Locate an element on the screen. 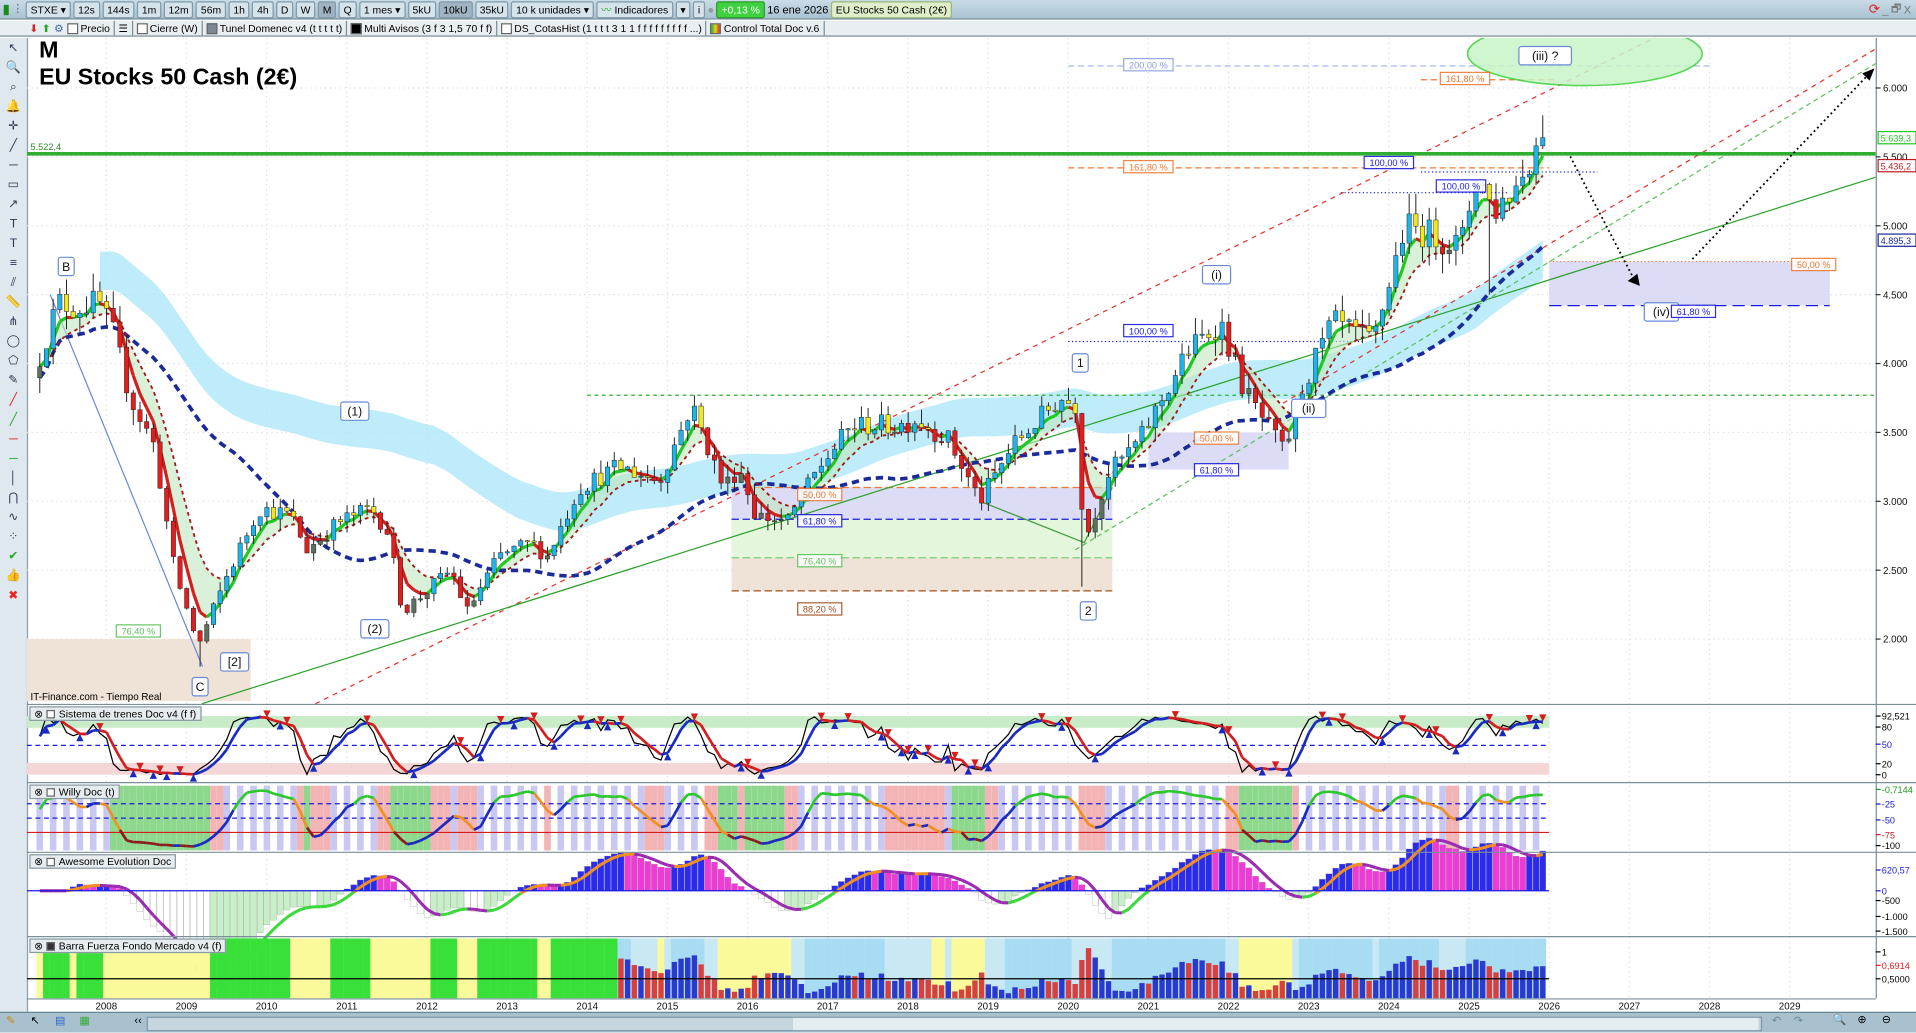 The width and height of the screenshot is (1916, 1033). panel-axis-label: 0,5000 is located at coordinates (1896, 979).